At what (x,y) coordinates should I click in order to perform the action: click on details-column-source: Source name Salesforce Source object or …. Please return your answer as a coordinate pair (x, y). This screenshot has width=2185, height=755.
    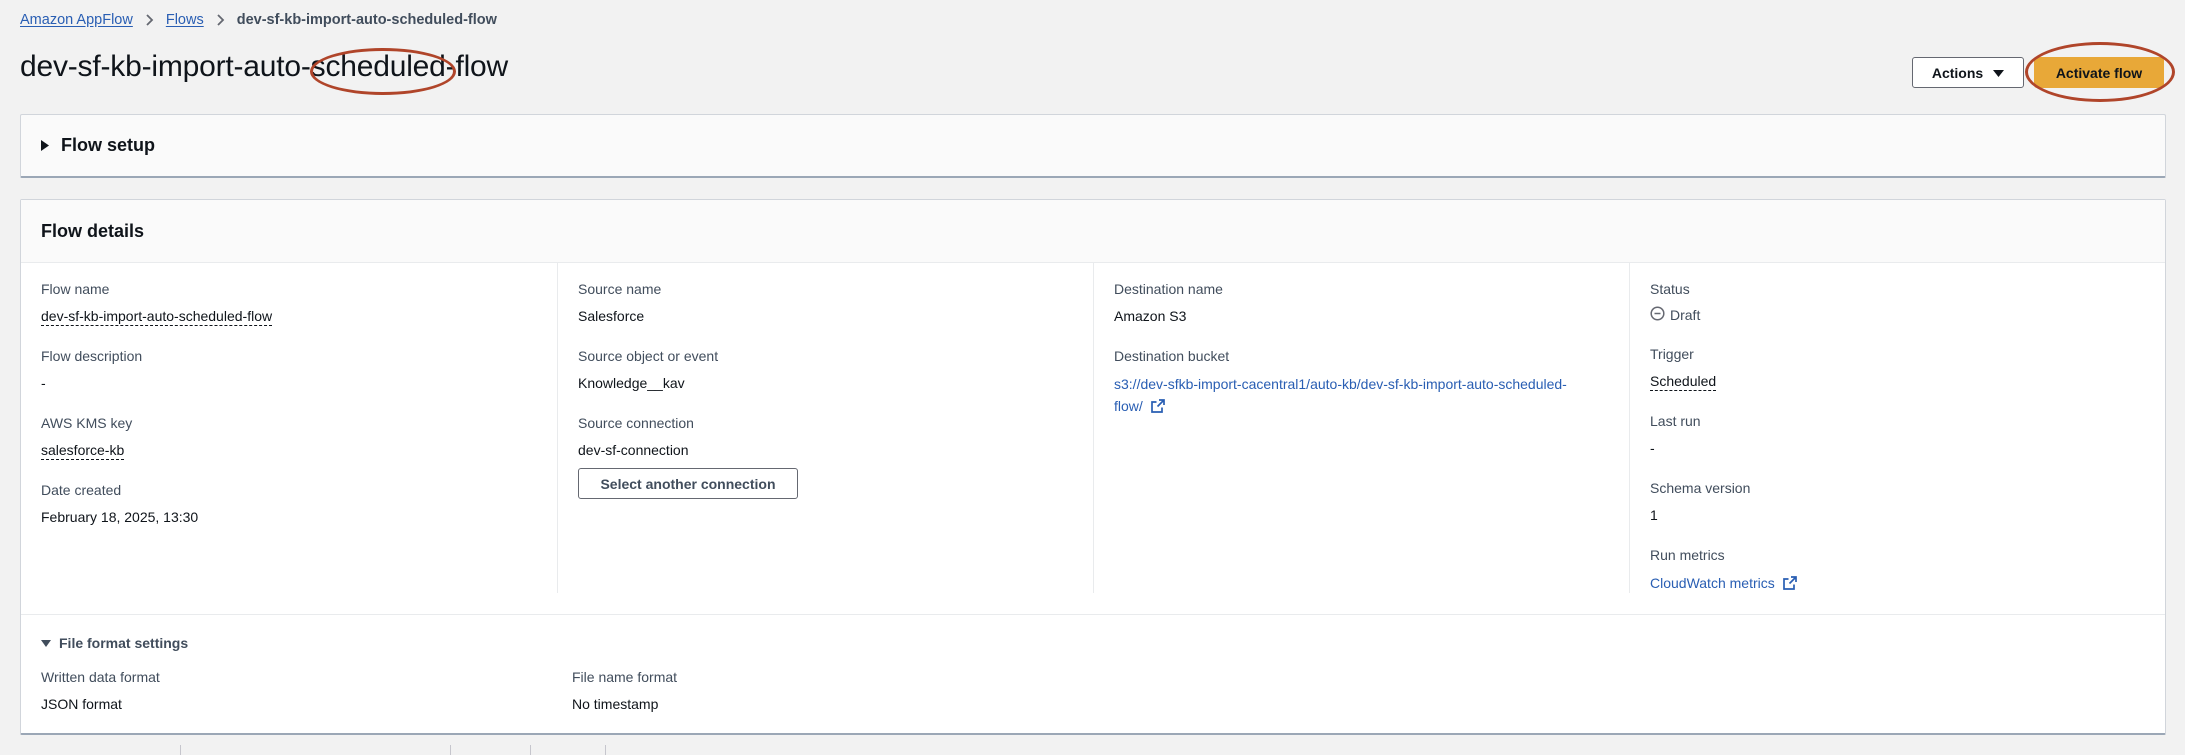
    Looking at the image, I should click on (826, 428).